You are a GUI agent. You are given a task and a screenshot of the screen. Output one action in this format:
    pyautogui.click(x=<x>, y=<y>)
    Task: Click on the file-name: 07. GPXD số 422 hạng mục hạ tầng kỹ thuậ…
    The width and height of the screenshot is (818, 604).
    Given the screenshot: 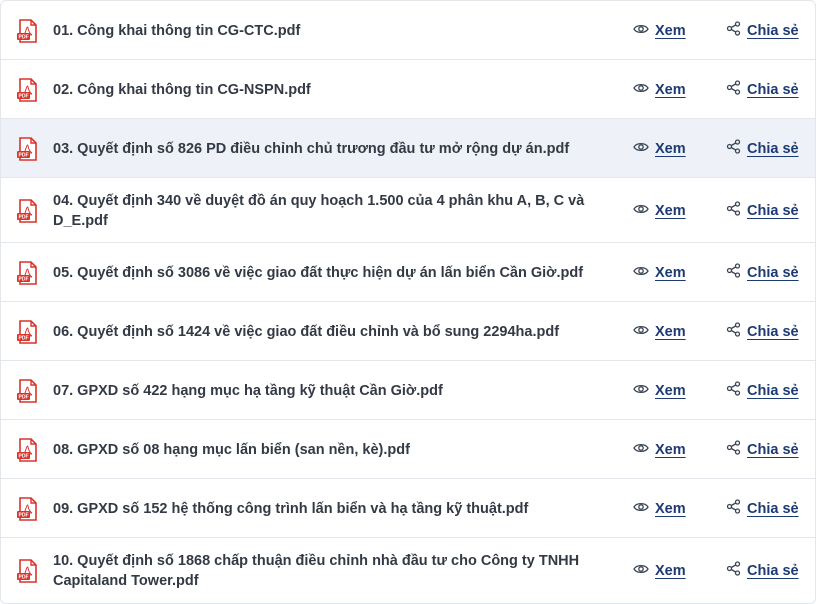 What is the action you would take?
    pyautogui.click(x=323, y=391)
    